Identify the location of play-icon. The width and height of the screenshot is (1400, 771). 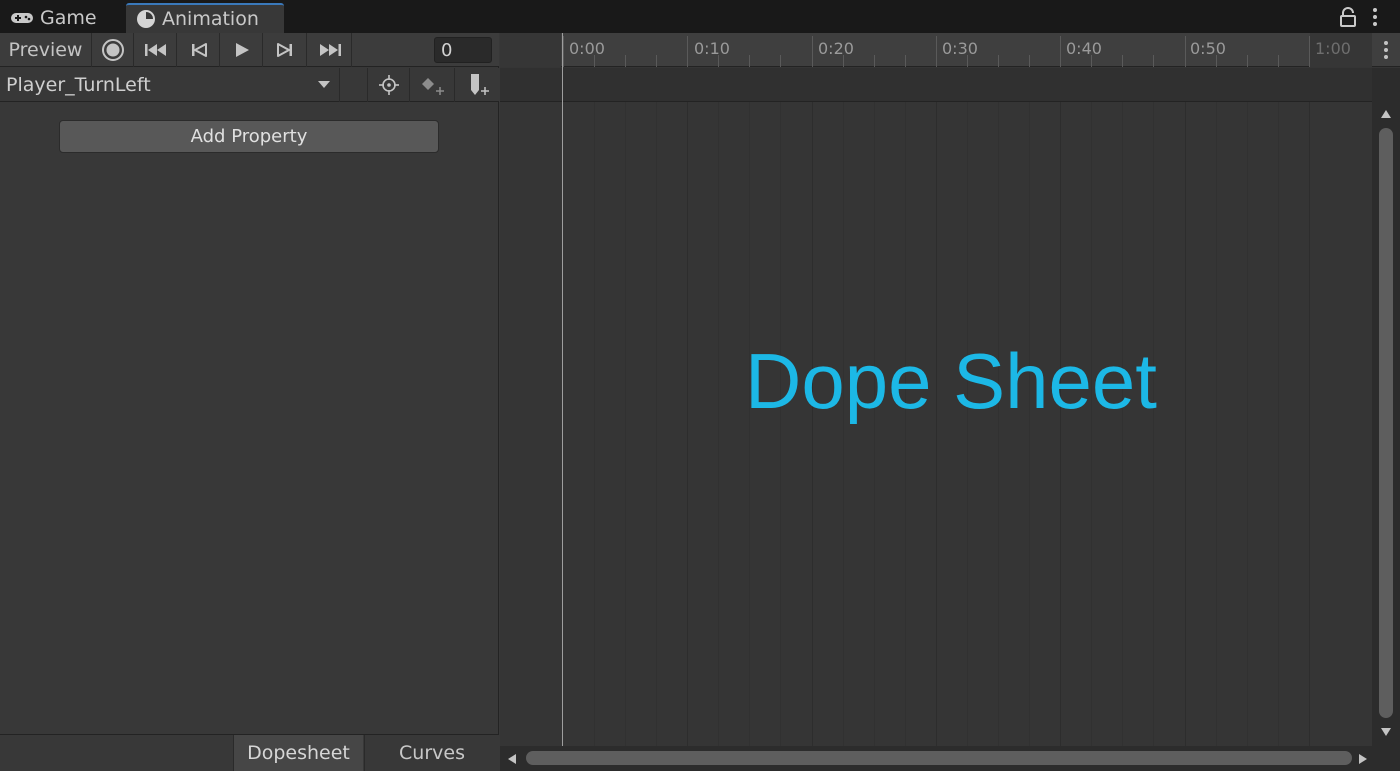
(242, 50).